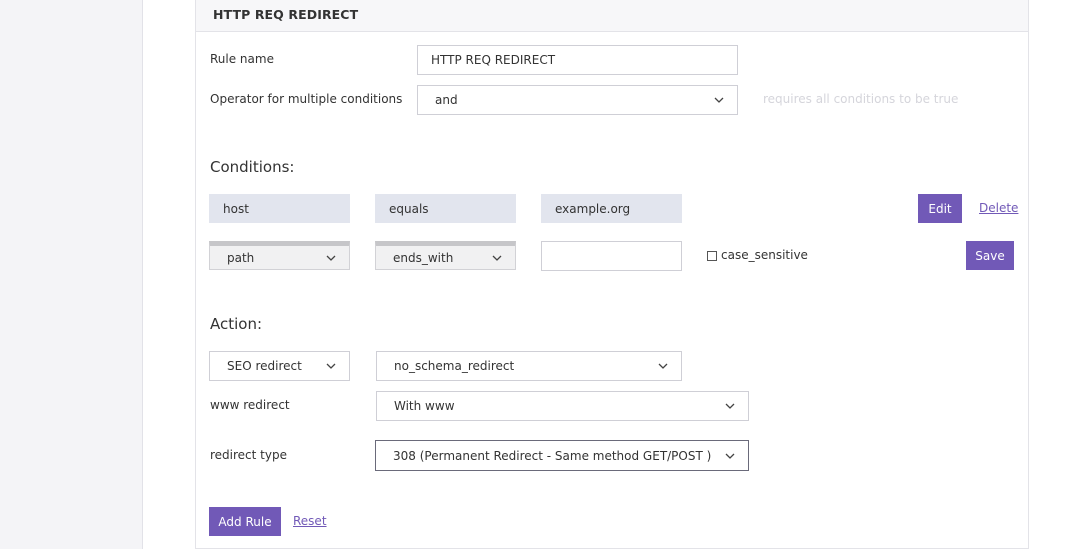 This screenshot has width=1084, height=549. I want to click on rule-name-label: Rule name, so click(242, 59).